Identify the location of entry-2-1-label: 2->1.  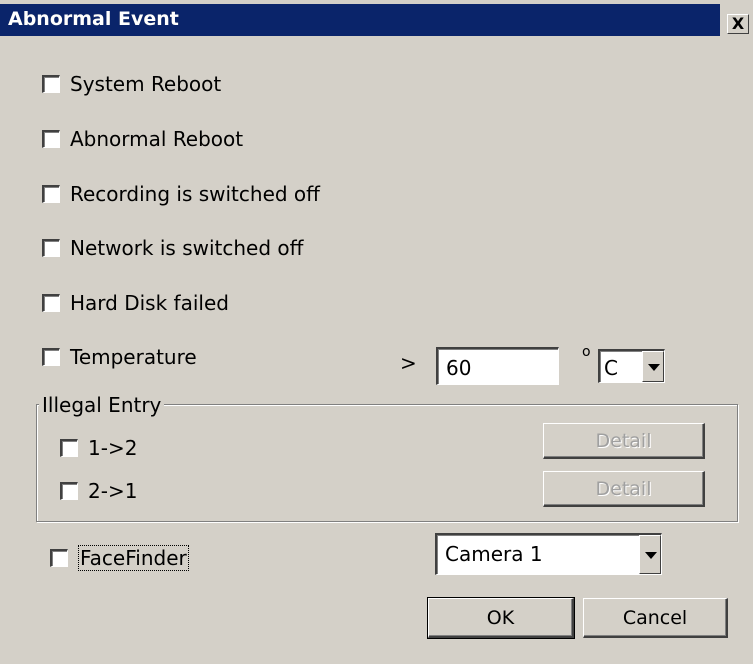
(113, 491).